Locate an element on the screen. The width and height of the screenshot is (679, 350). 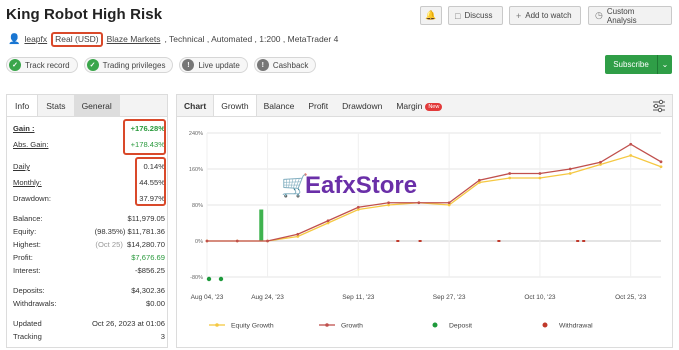
clock-icon: ◷ is located at coordinates (599, 15).